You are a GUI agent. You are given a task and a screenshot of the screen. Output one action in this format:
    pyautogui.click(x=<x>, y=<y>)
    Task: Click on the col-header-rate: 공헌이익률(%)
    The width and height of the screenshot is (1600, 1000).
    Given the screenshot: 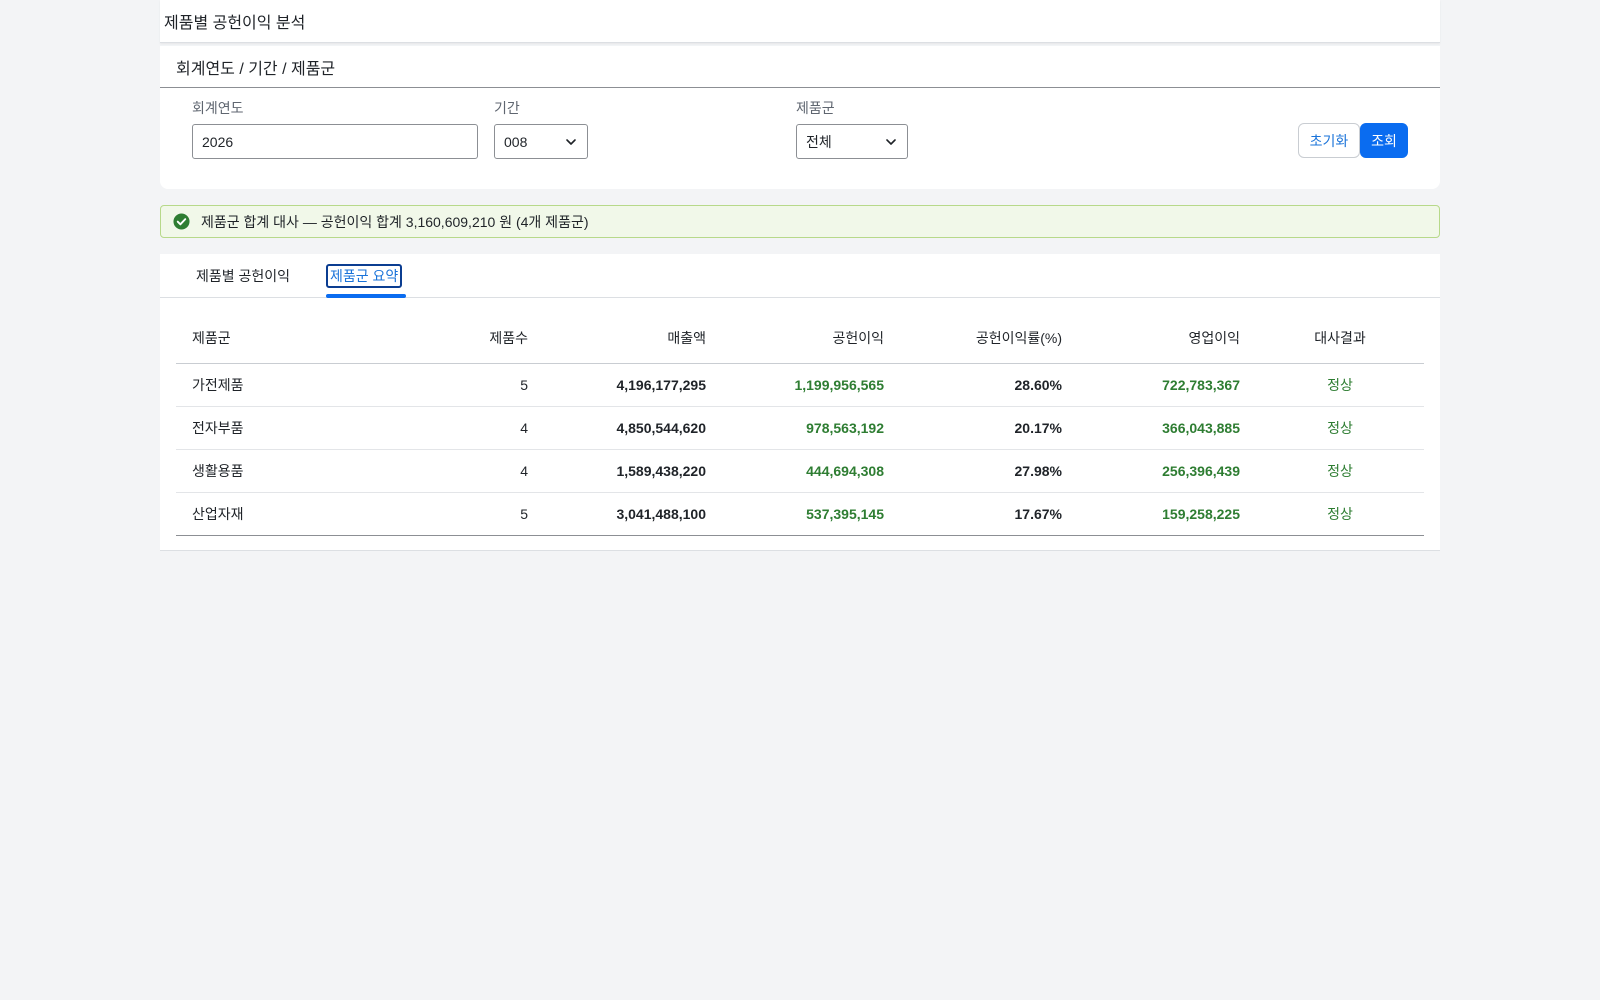 What is the action you would take?
    pyautogui.click(x=973, y=338)
    